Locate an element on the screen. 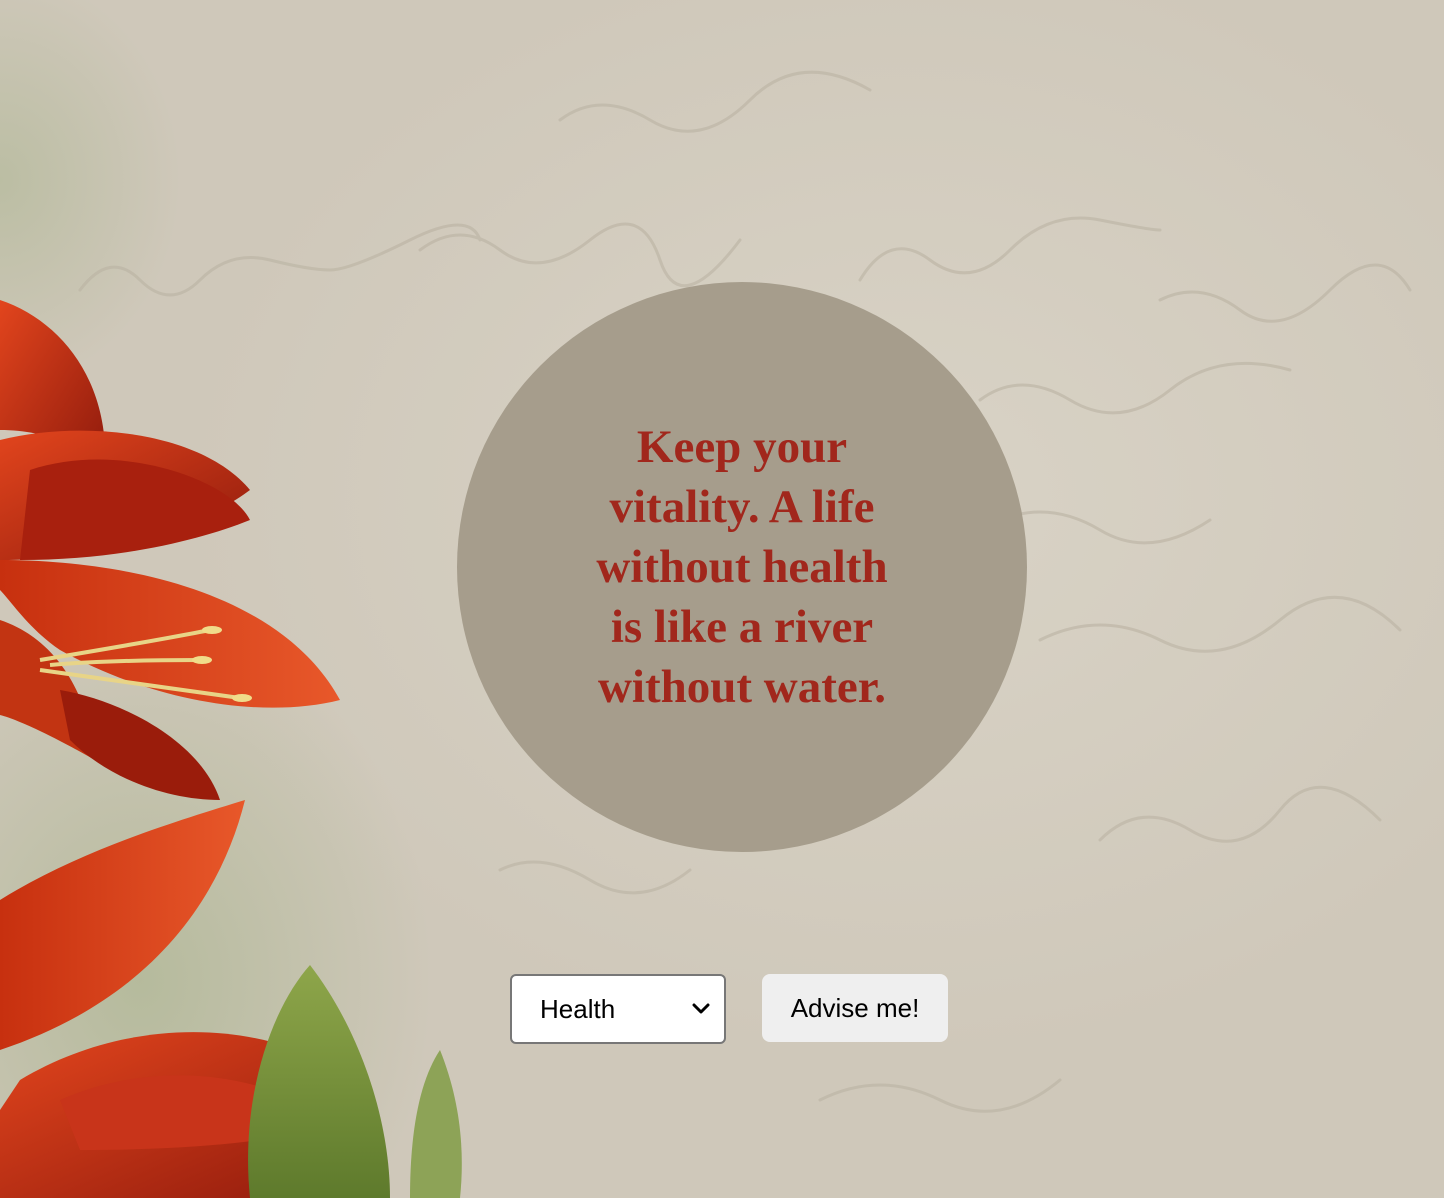 Image resolution: width=1444 pixels, height=1198 pixels. chevron-down-icon is located at coordinates (701, 1008).